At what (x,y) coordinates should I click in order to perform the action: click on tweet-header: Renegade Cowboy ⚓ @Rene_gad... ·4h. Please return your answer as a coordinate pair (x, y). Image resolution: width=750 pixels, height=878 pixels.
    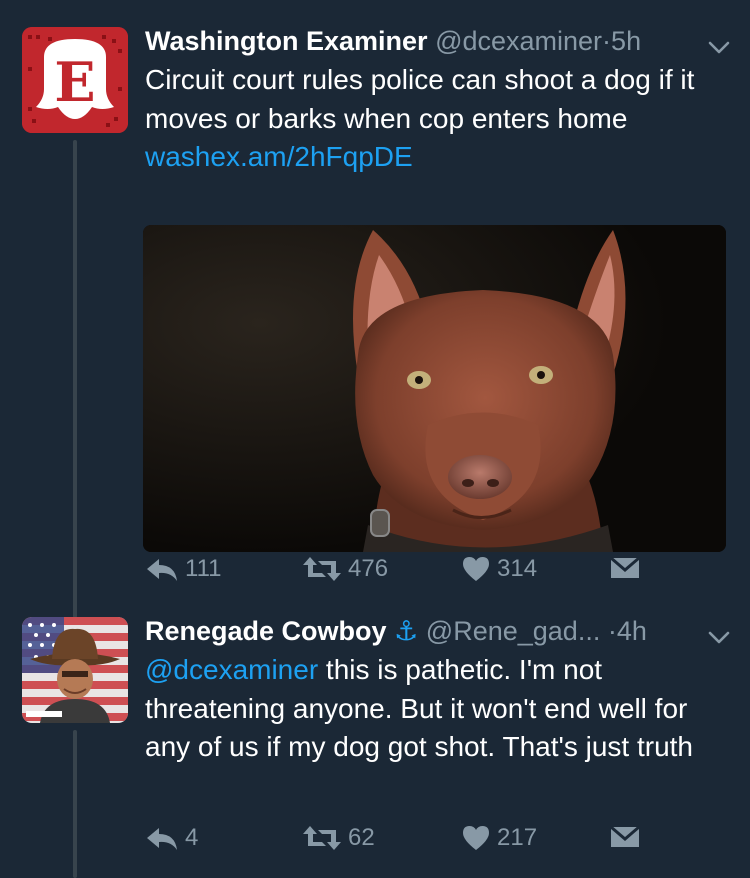
    Looking at the image, I should click on (396, 631).